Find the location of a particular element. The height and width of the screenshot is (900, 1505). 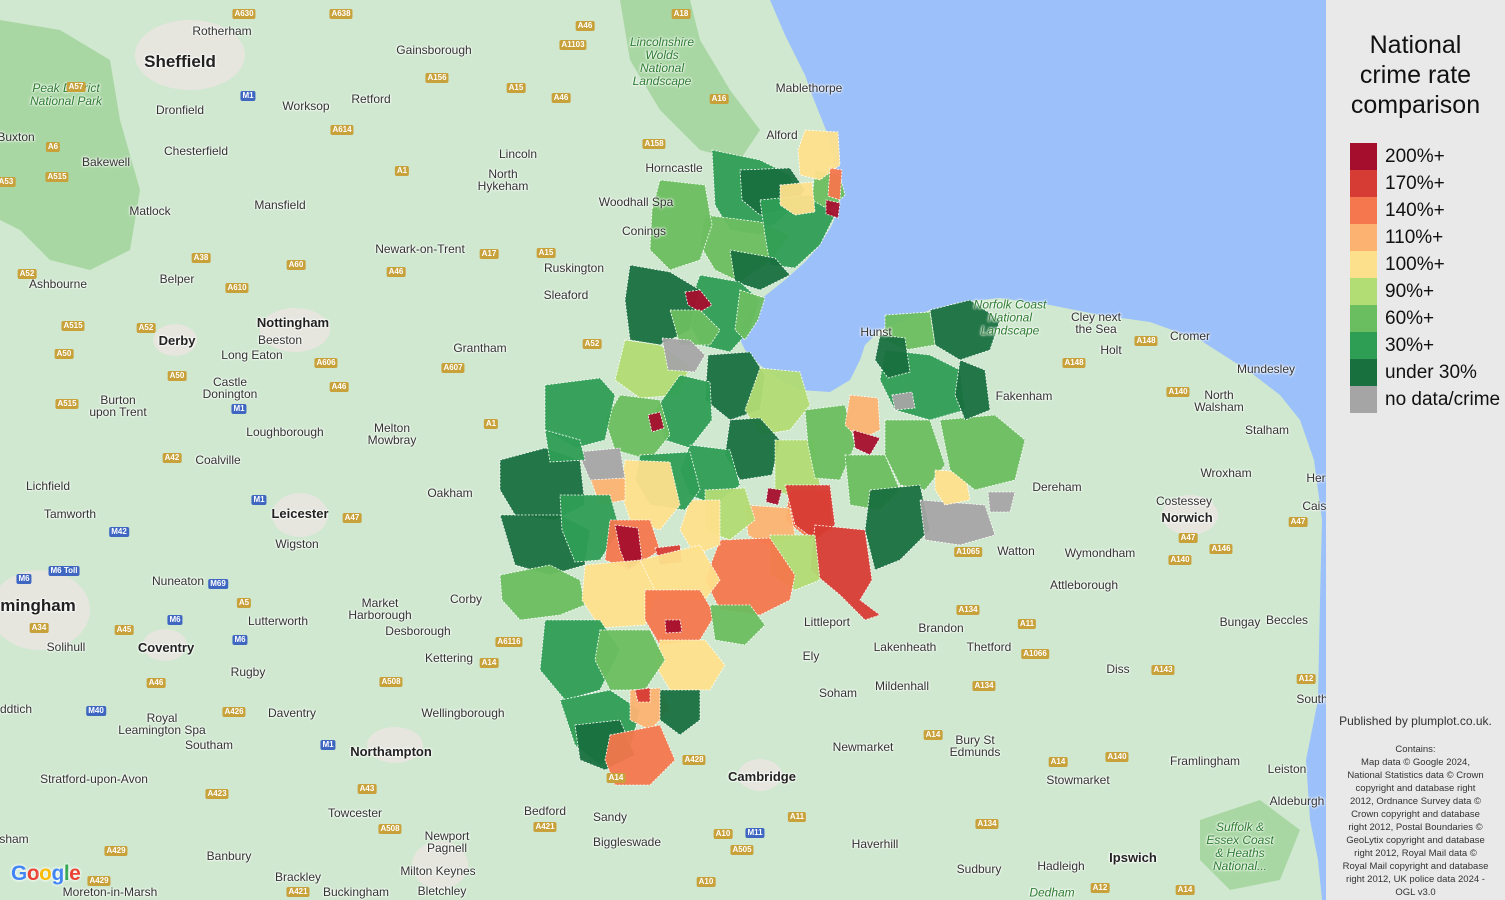

road-label: A421 is located at coordinates (545, 827).